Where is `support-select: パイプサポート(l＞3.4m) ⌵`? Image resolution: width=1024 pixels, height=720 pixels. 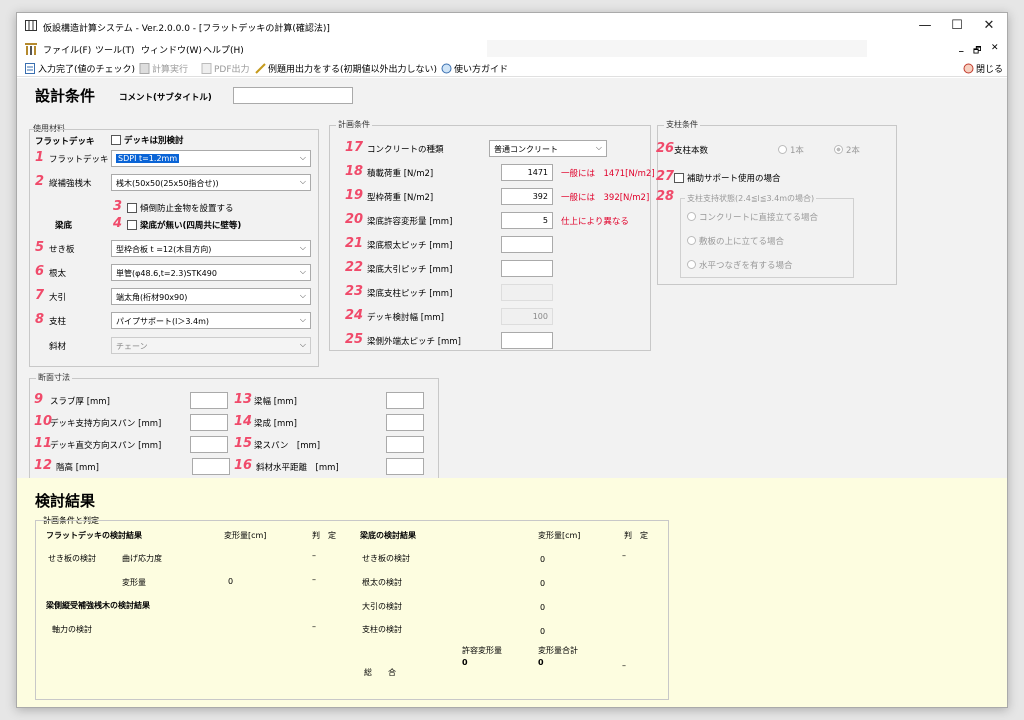 support-select: パイプサポート(l＞3.4m) ⌵ is located at coordinates (211, 320).